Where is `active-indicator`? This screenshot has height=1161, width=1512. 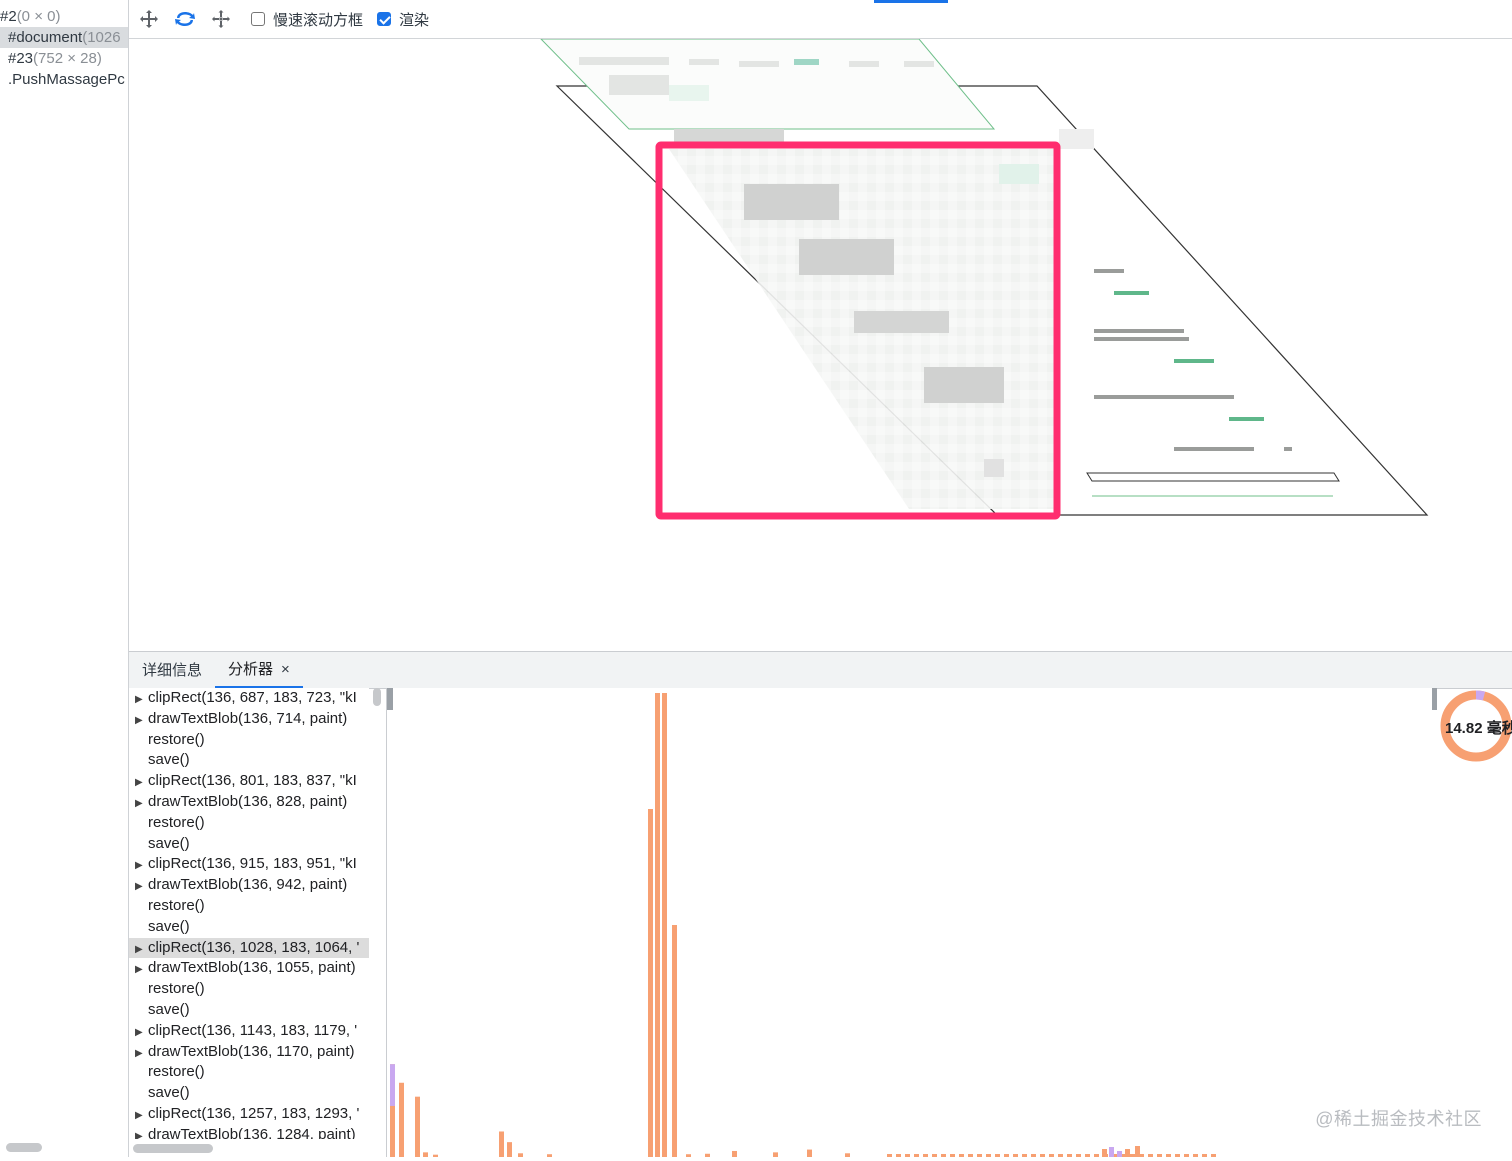
active-indicator is located at coordinates (911, 1).